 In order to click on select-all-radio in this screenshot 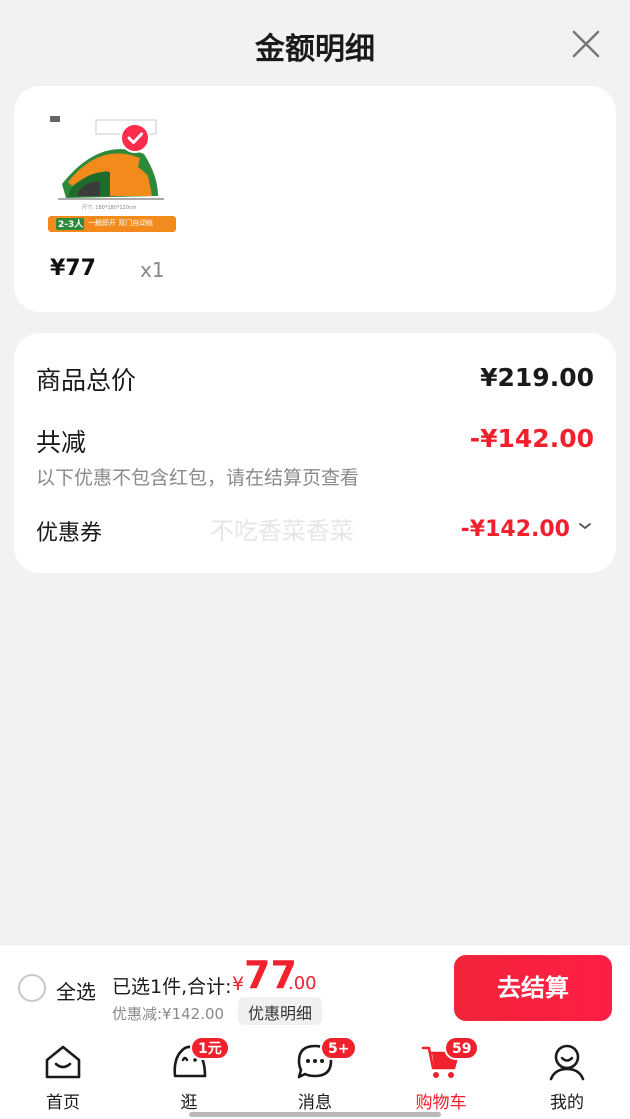, I will do `click(32, 988)`.